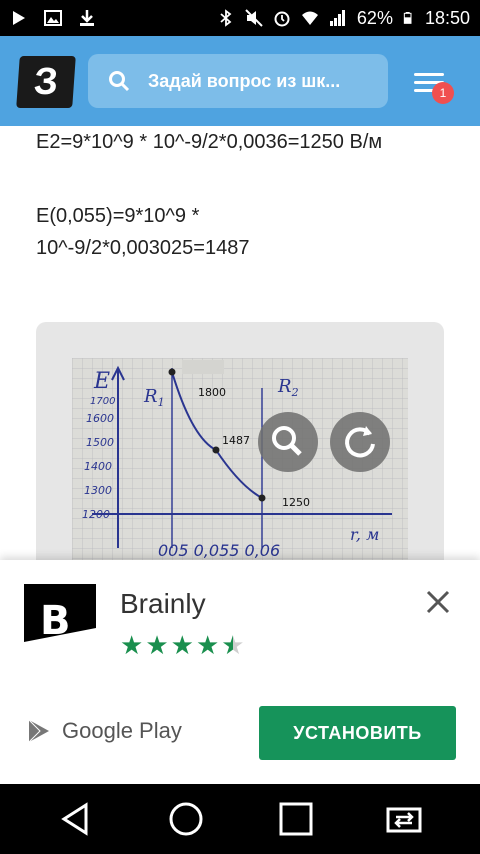 The image size is (480, 854). Describe the element at coordinates (429, 74) in the screenshot. I see `hamburger-icon` at that location.